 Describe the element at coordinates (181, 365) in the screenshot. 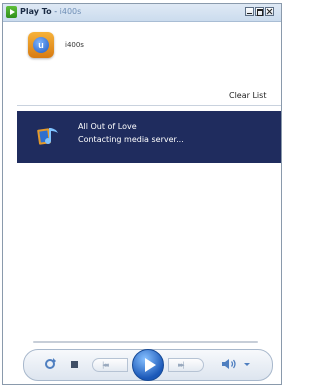

I see `next-icon: ▸▸▸|` at that location.